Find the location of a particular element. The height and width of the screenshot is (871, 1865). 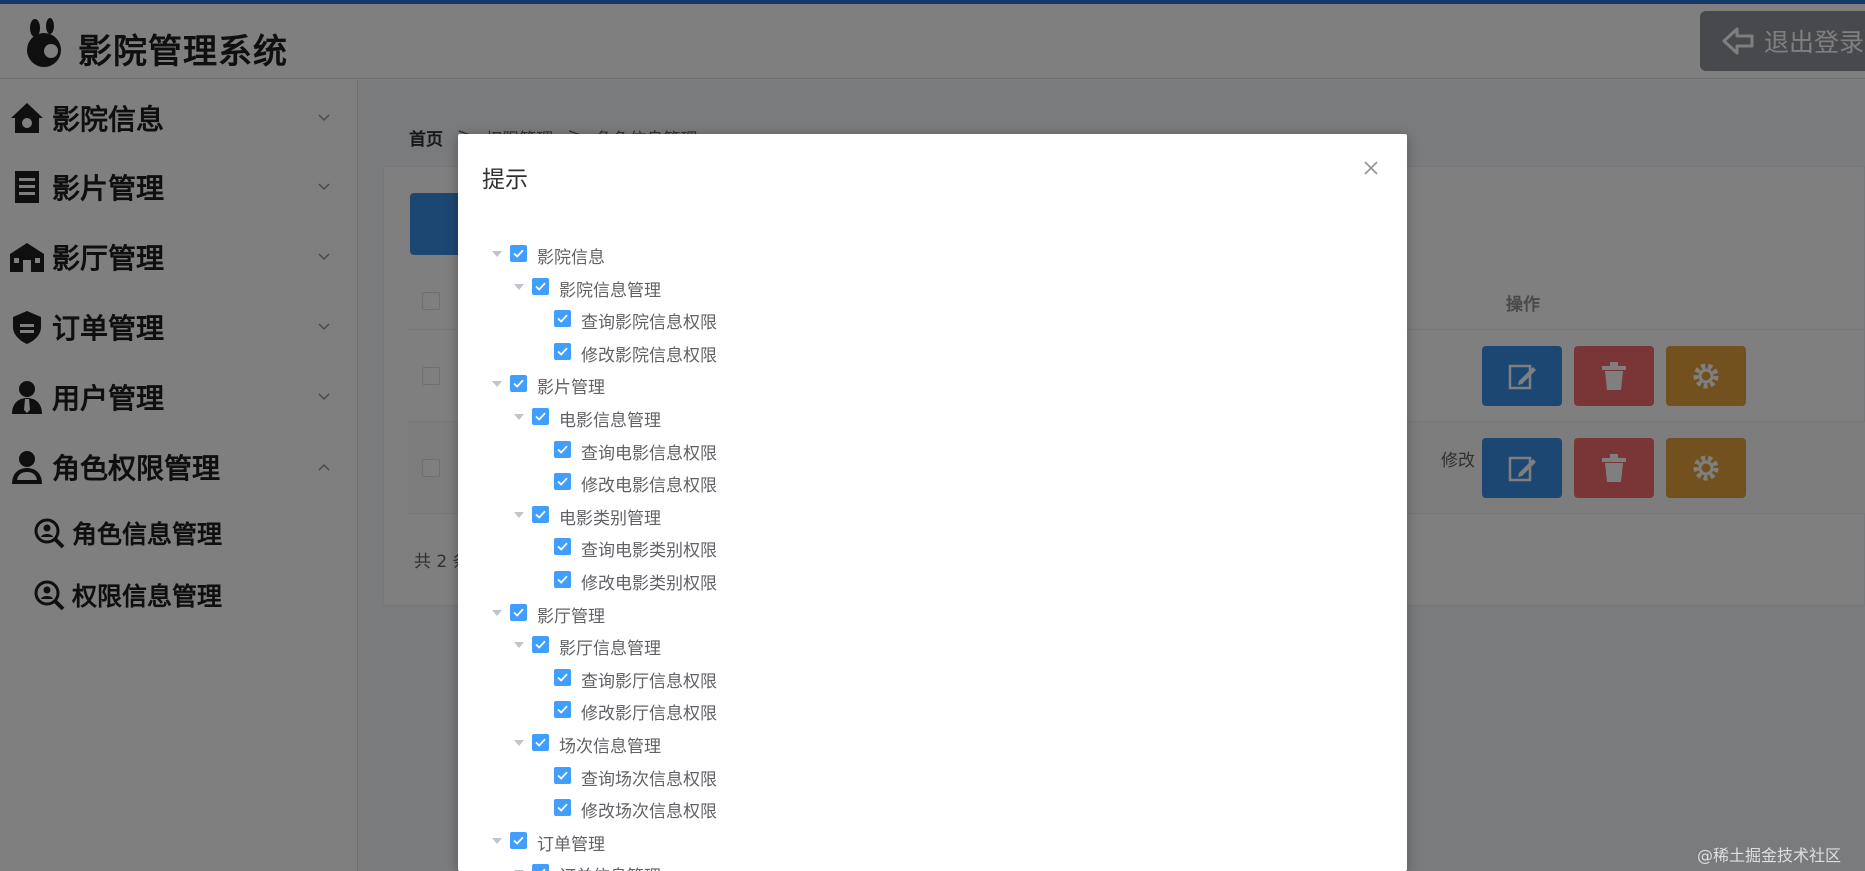

tree-node: 影院信息 is located at coordinates (932, 254).